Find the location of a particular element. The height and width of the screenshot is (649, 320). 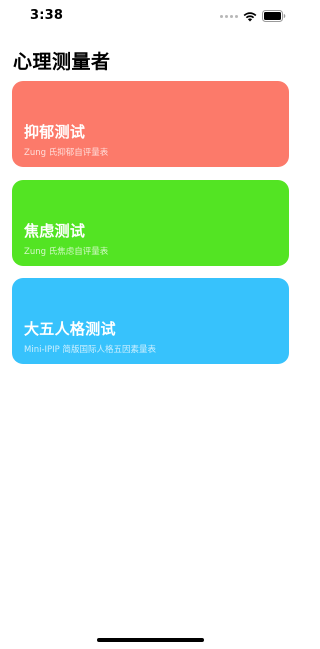

big-five-test-card: 大五人格测试 Mini-IPIP 简版国际人格五因素量表 is located at coordinates (150, 321).